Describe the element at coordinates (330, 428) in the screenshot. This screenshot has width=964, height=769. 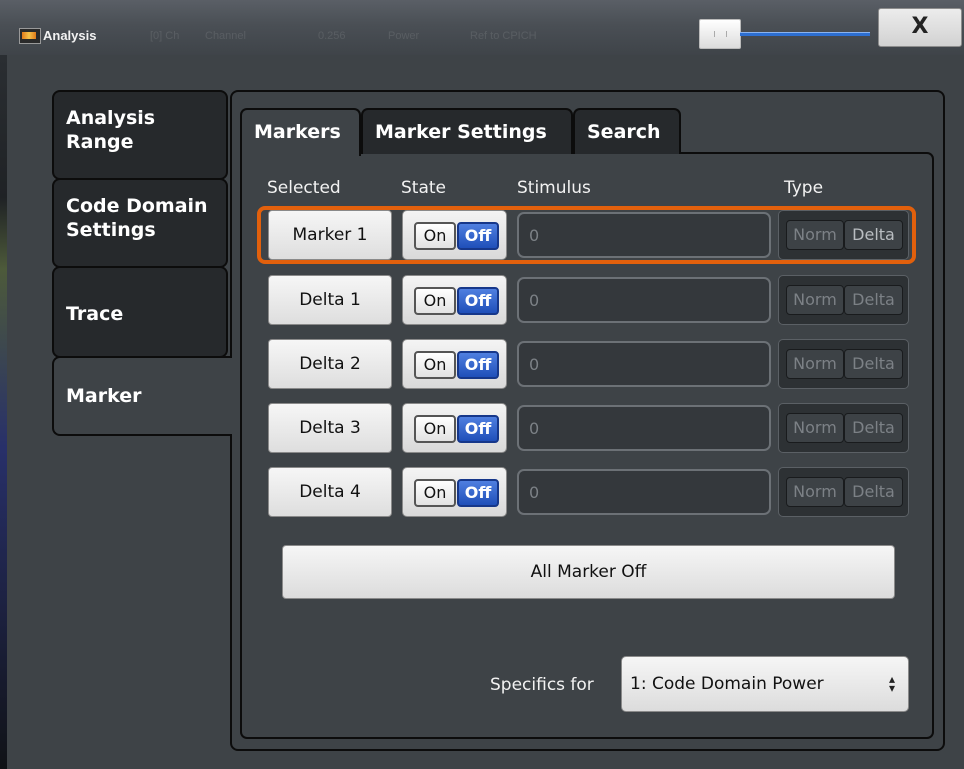
I see `marker-select-button: Delta 3` at that location.